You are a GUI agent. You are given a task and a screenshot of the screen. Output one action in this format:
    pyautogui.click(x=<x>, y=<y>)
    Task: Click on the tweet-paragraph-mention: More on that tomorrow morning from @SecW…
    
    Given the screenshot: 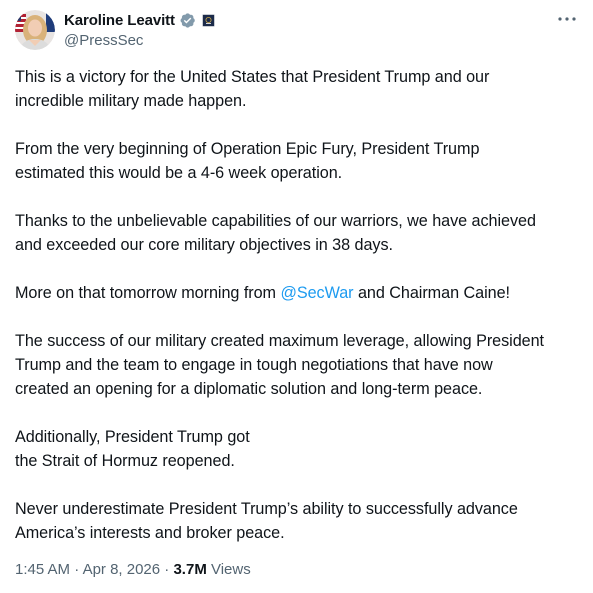 What is the action you would take?
    pyautogui.click(x=297, y=293)
    